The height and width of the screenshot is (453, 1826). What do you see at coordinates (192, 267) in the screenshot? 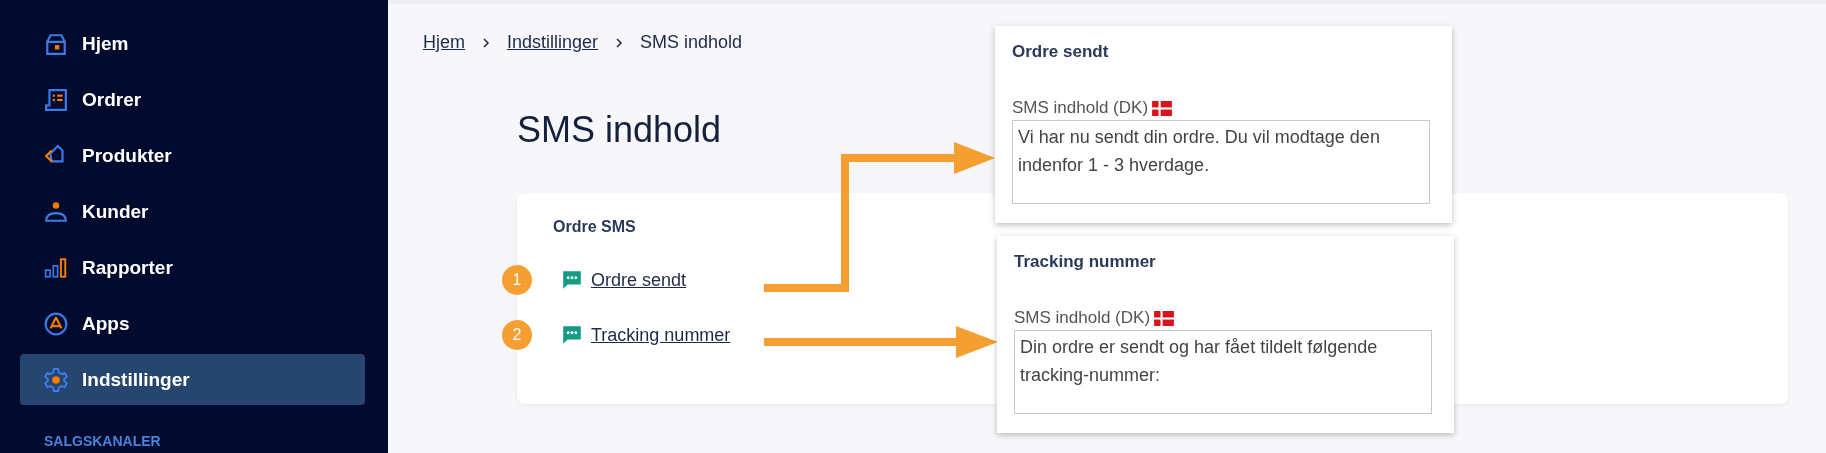
I see `sidebar-item: Rapporter` at bounding box center [192, 267].